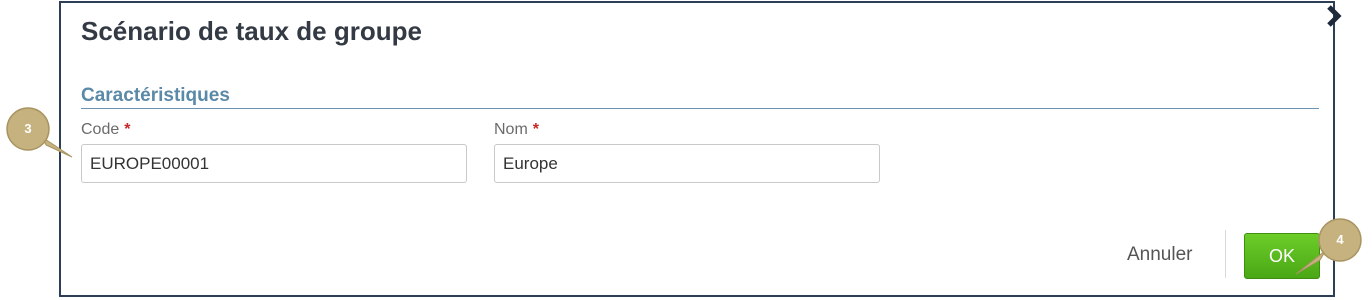 Image resolution: width=1372 pixels, height=300 pixels. I want to click on nom-label-text: Nom, so click(511, 129).